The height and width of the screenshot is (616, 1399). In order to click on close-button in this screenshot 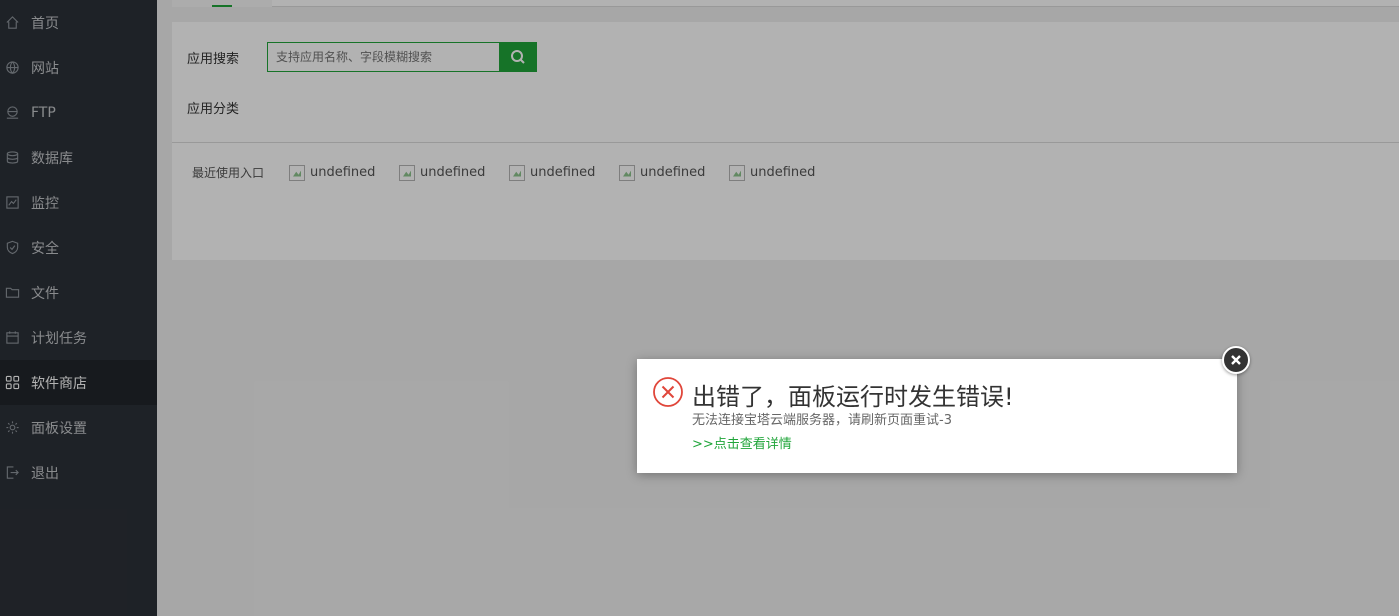, I will do `click(1236, 360)`.